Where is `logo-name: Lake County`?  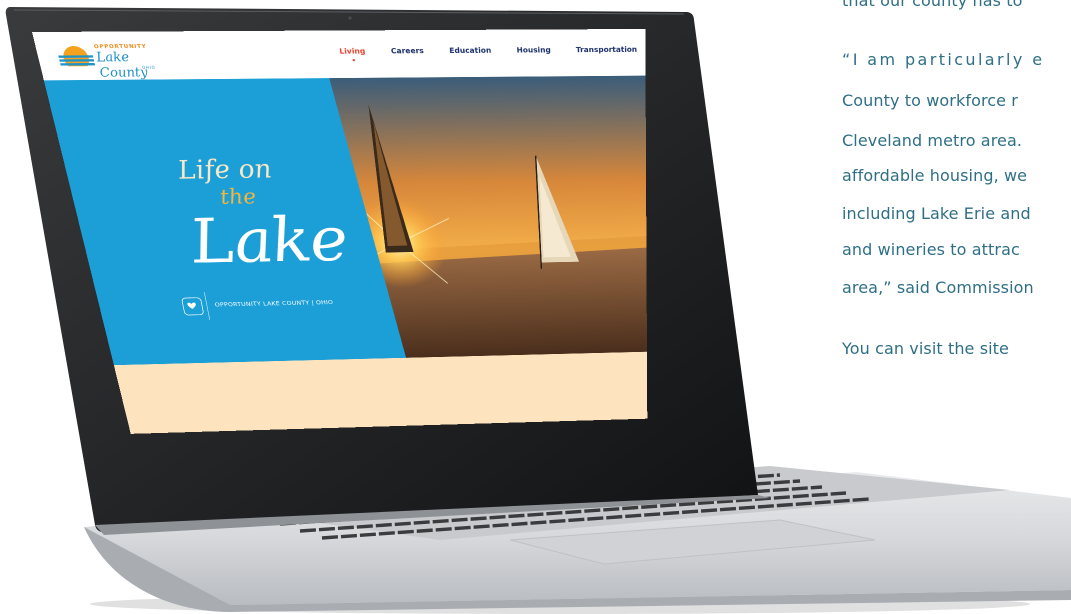
logo-name: Lake County is located at coordinates (122, 65).